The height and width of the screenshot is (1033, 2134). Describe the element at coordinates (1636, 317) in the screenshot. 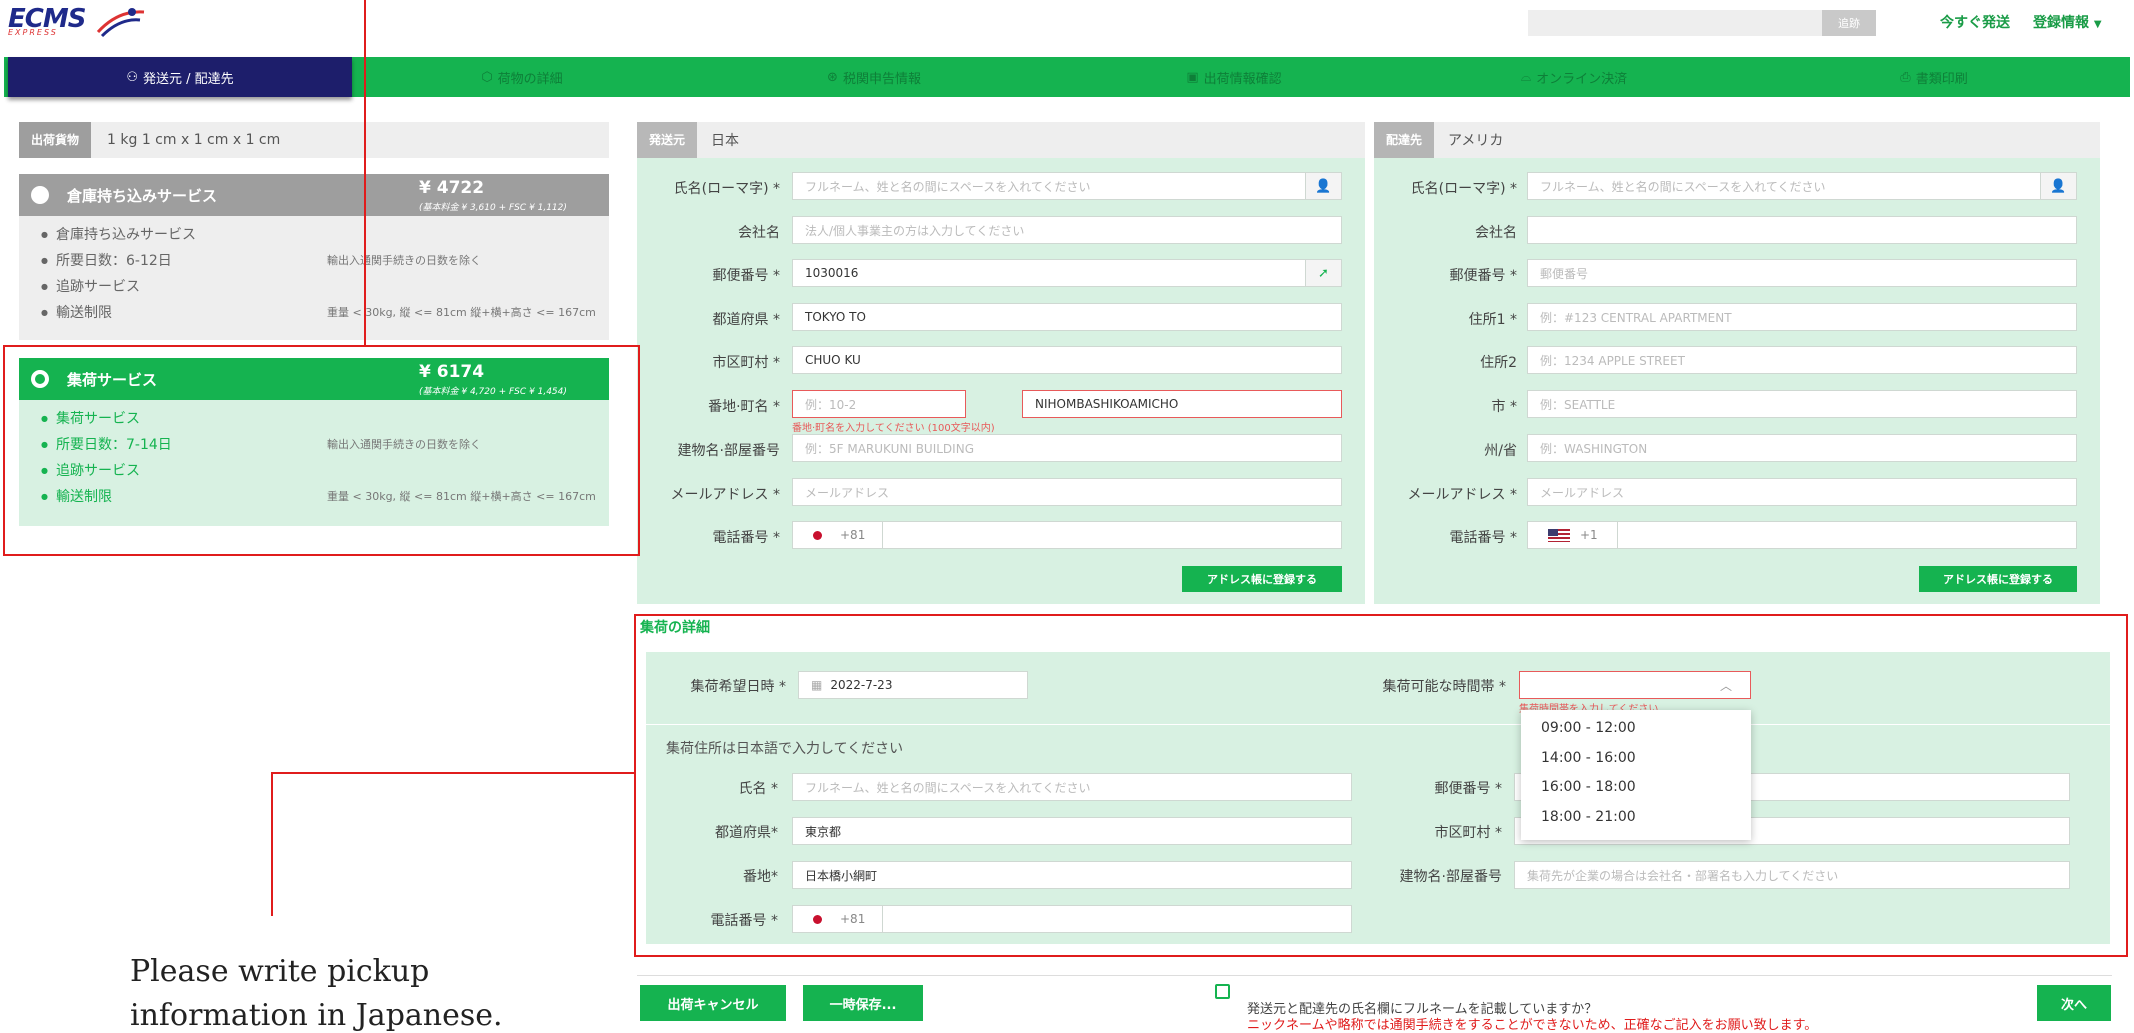

I see `placeholder: 例：#123 CENTRAL APARTMENT` at that location.